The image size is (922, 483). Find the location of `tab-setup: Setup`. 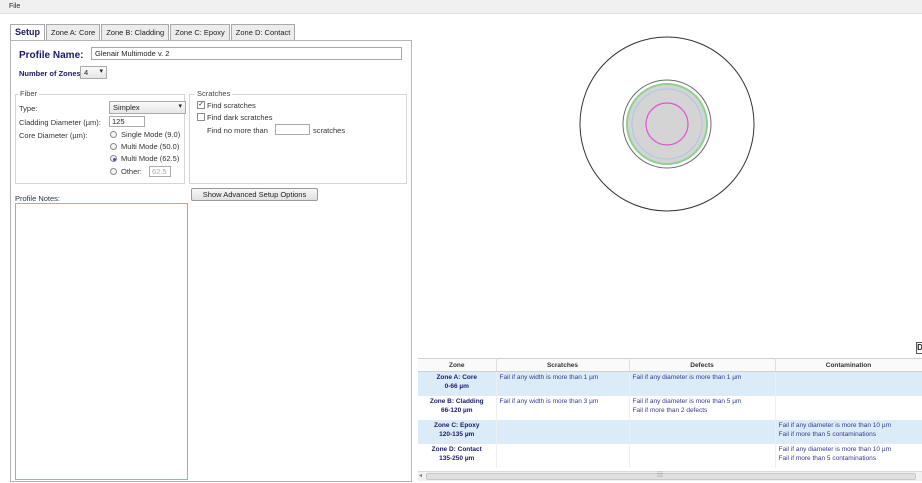

tab-setup: Setup is located at coordinates (28, 32).